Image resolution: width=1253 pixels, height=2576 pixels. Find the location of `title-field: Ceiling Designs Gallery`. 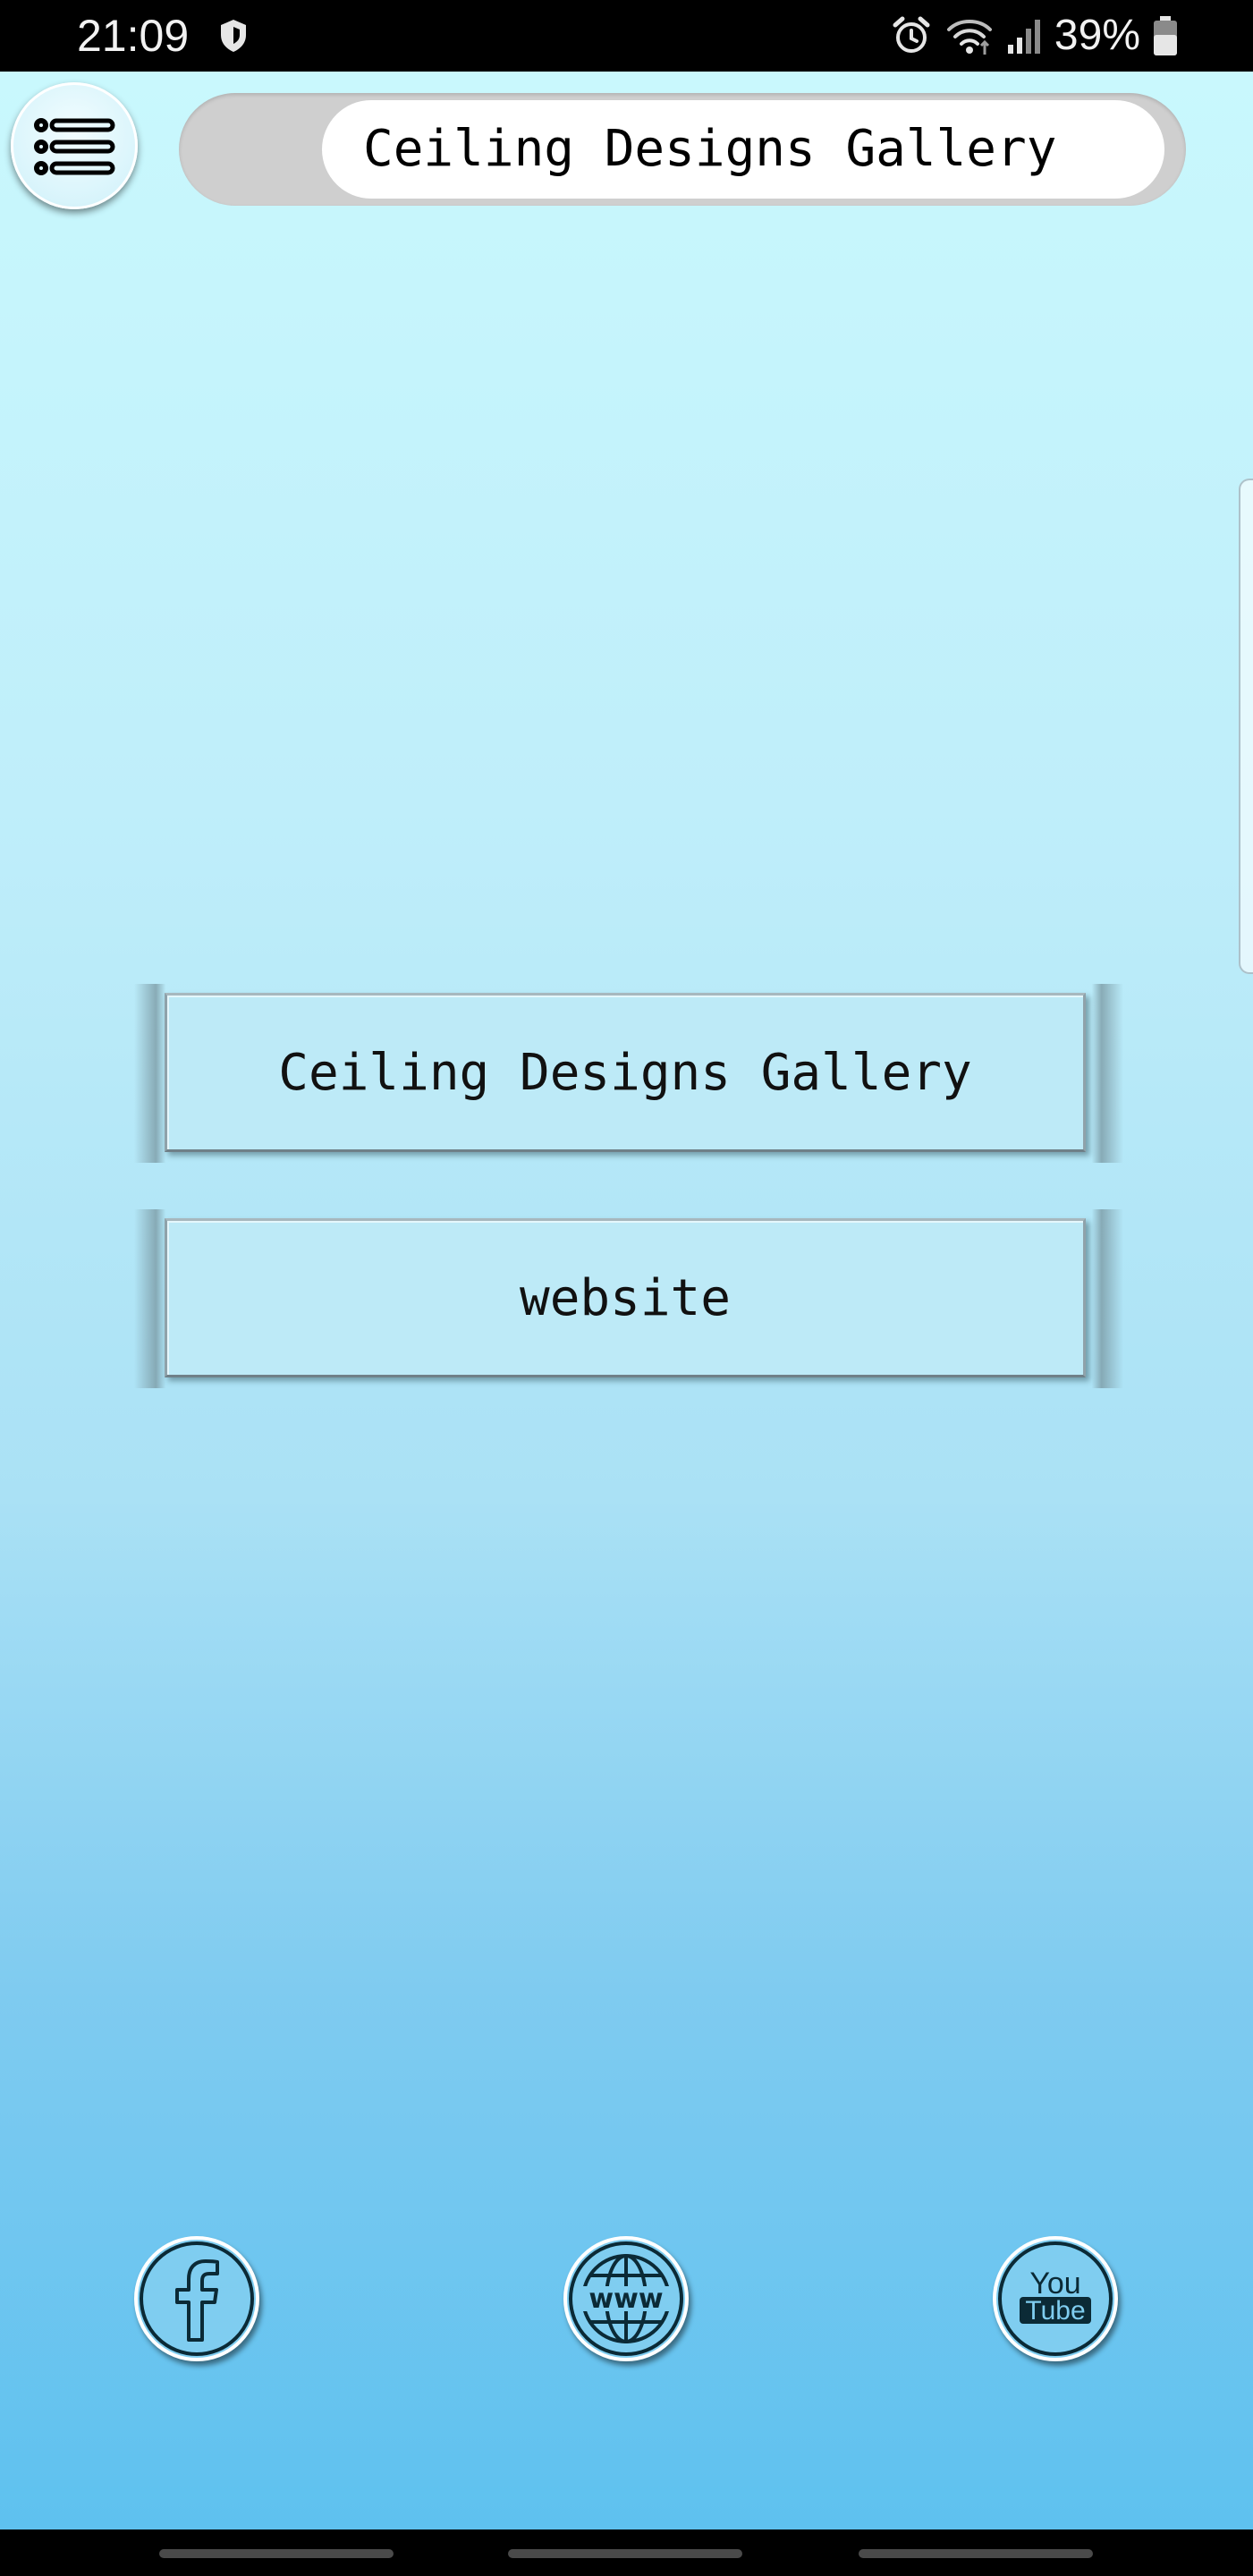

title-field: Ceiling Designs Gallery is located at coordinates (743, 149).